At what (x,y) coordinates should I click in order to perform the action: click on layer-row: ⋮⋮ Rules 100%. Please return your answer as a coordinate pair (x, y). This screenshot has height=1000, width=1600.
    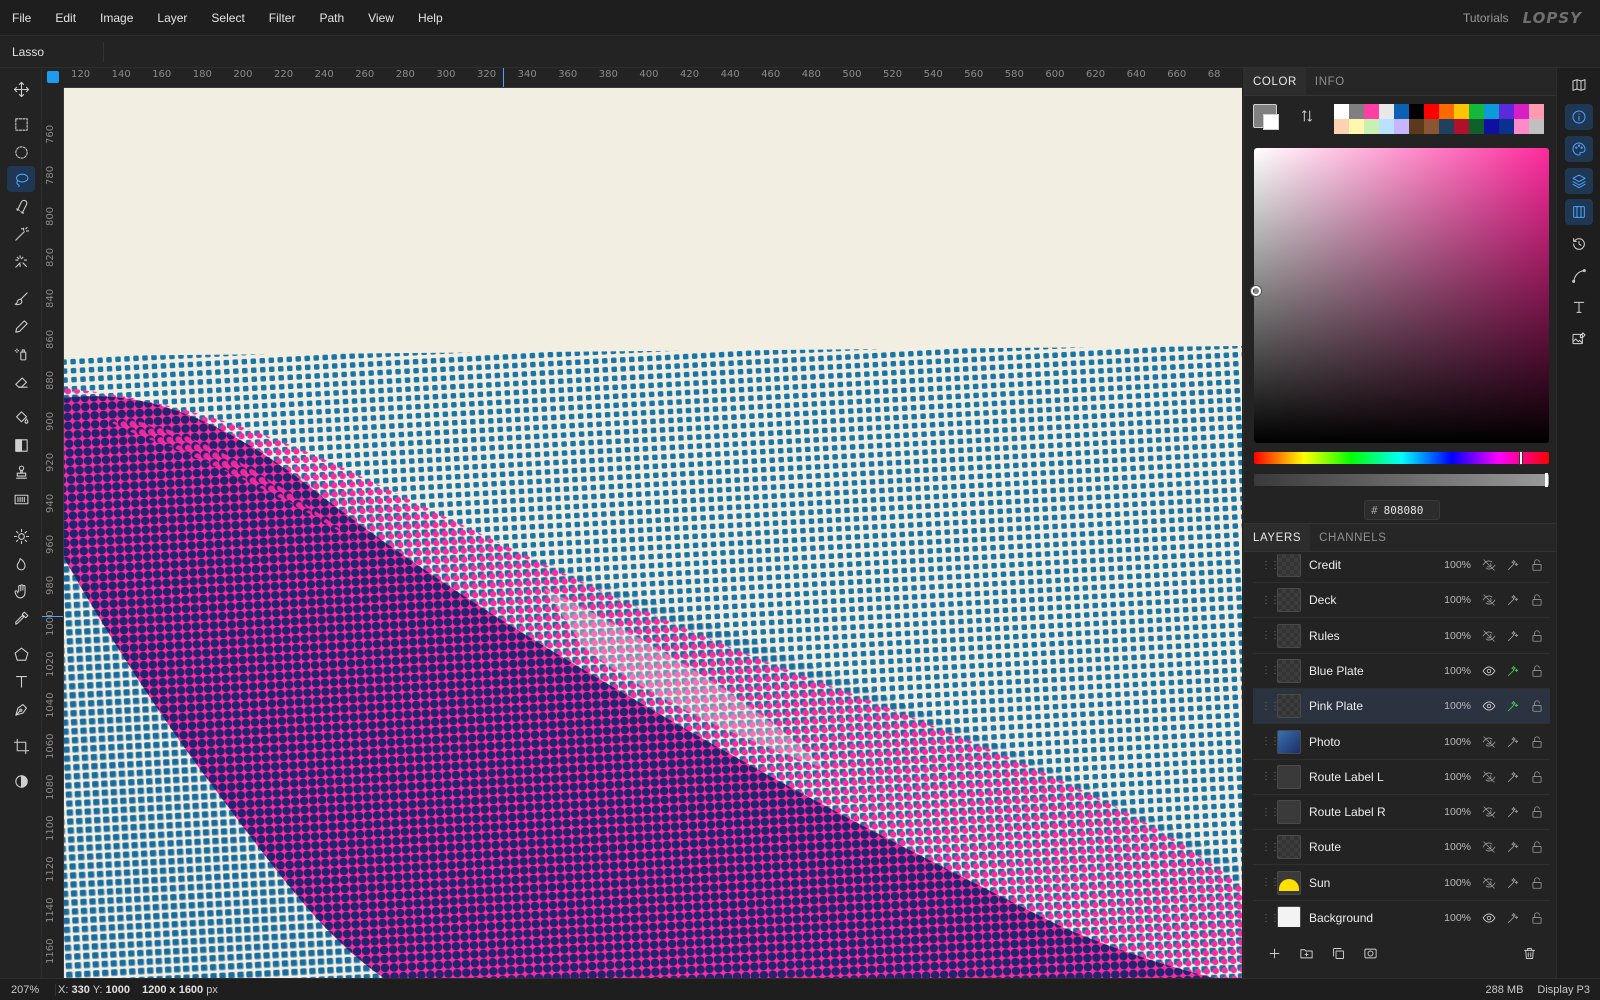
    Looking at the image, I should click on (1401, 636).